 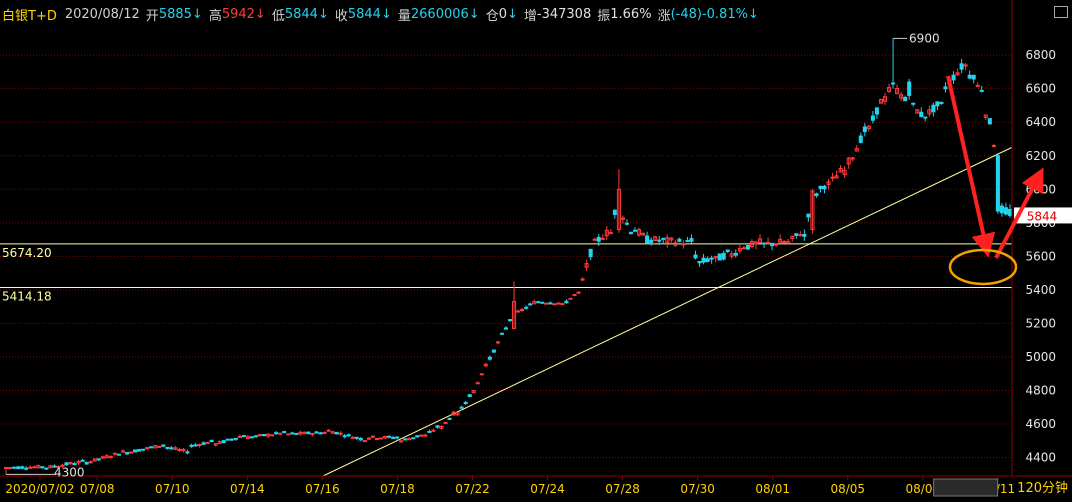 I want to click on change-value: (-48)-0.81%, so click(x=709, y=14).